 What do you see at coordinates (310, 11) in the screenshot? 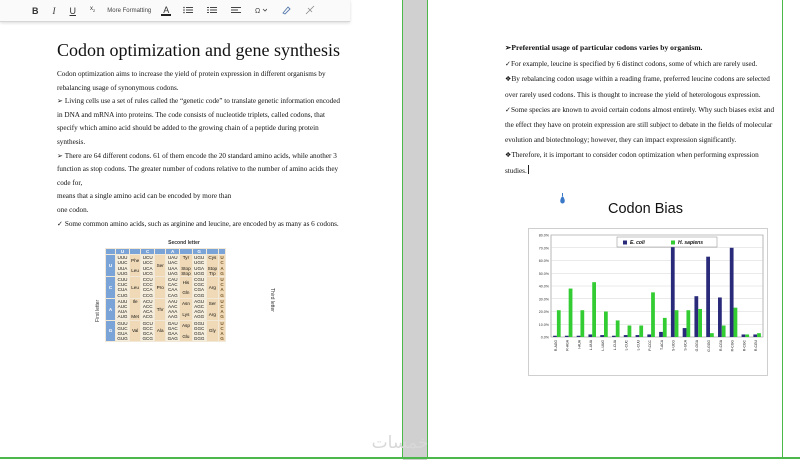
I see `clear-format-icon` at bounding box center [310, 11].